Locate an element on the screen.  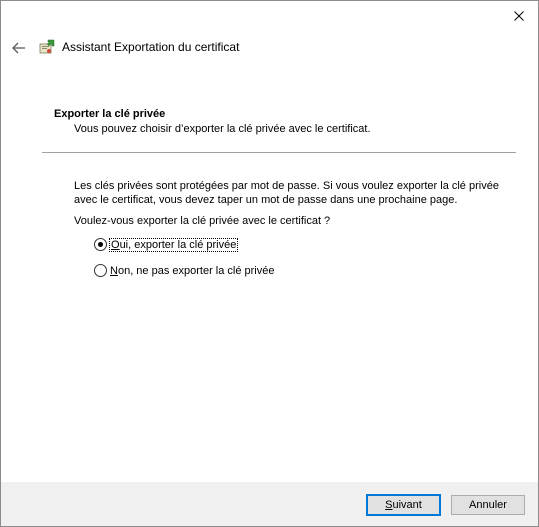
back-arrow-icon is located at coordinates (18, 48).